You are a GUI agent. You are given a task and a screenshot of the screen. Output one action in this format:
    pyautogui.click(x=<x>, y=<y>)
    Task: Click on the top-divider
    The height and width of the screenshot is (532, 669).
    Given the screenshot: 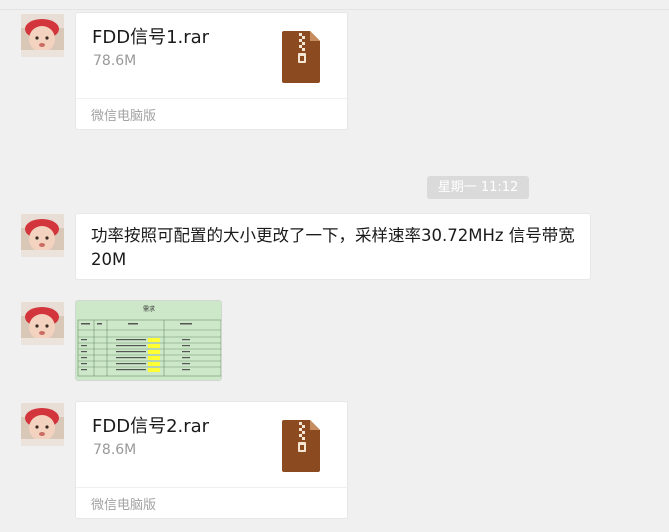 What is the action you would take?
    pyautogui.click(x=334, y=9)
    